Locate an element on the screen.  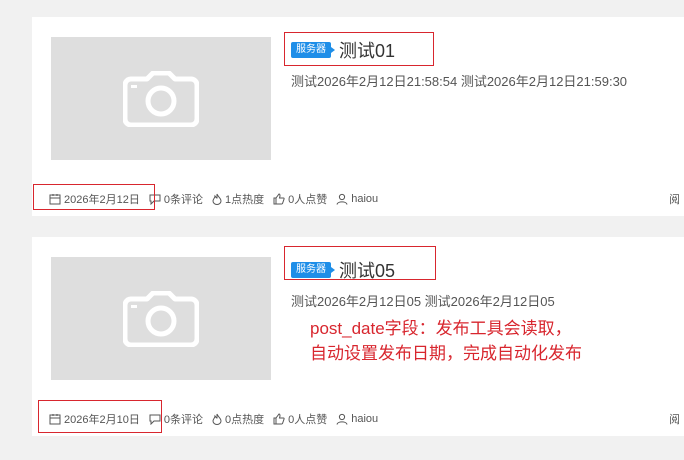
post-comments: 0条评论 is located at coordinates (176, 199).